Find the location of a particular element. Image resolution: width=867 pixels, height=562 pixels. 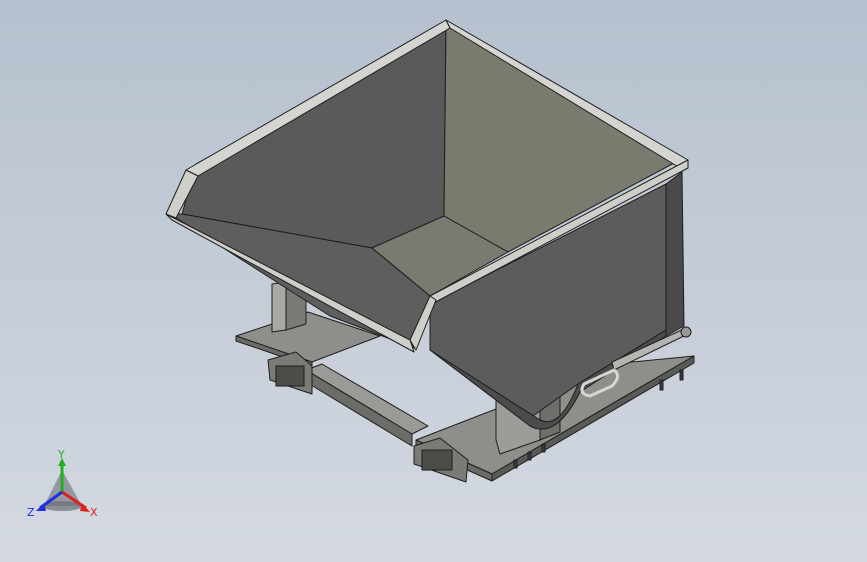

z-axis-label: Z is located at coordinates (31, 512).